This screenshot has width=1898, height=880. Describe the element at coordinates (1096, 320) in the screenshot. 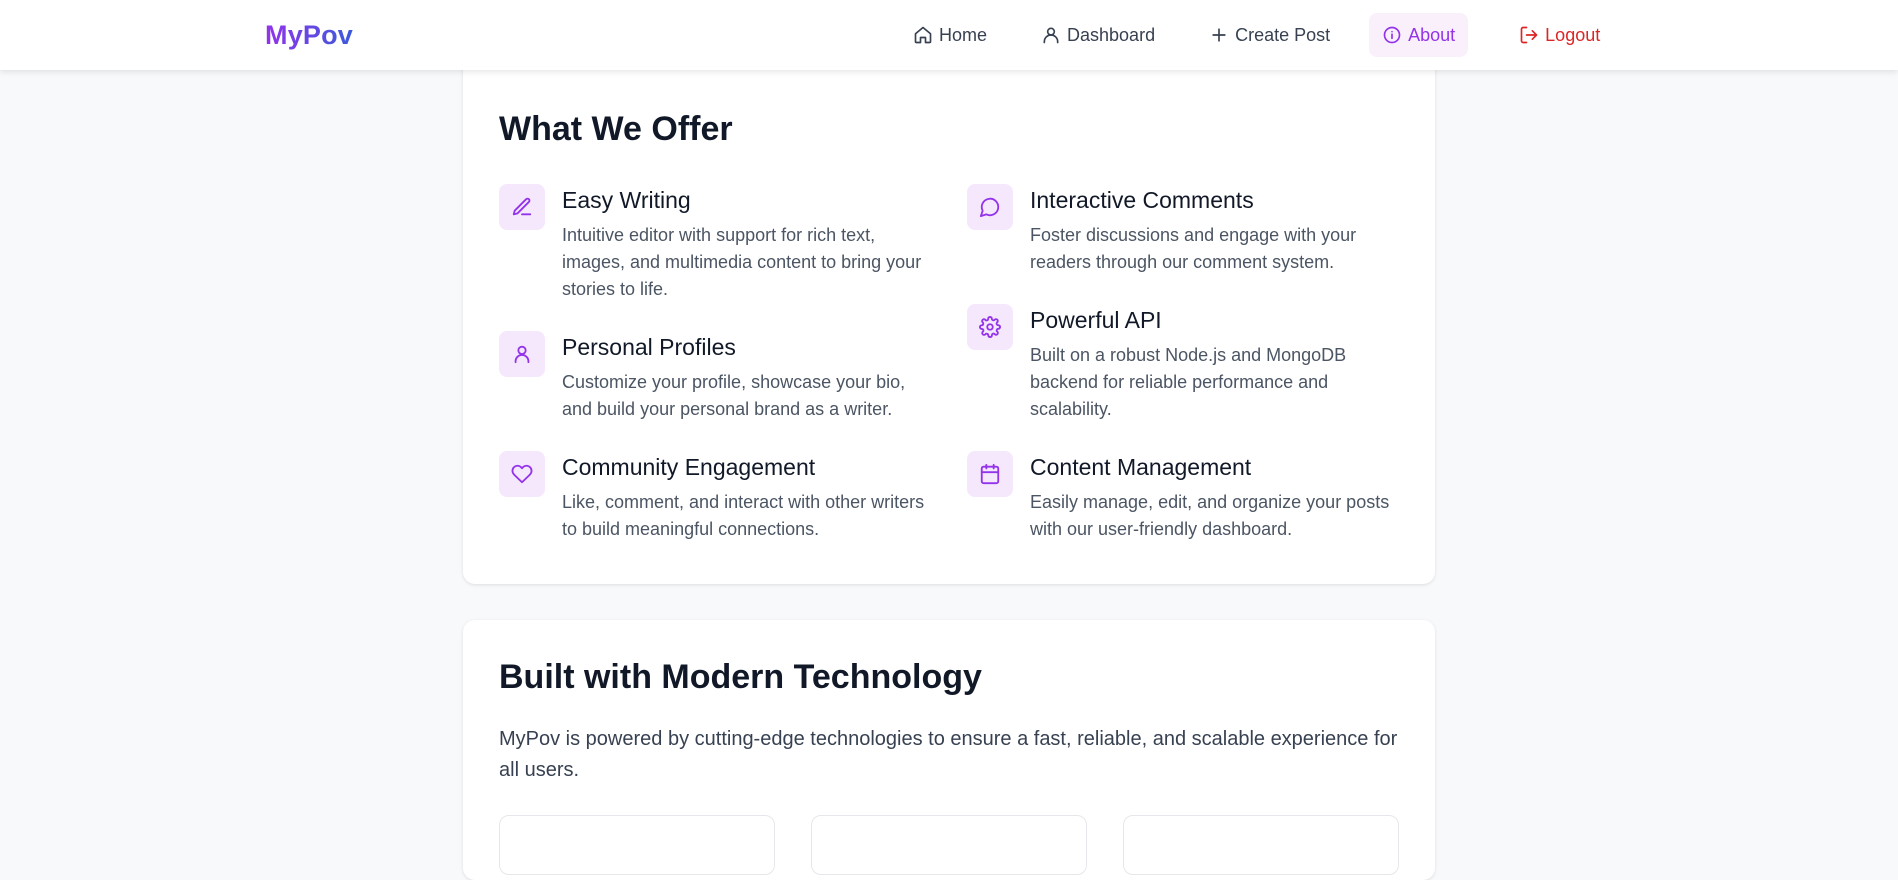

I see `feature-title: Powerful API` at that location.